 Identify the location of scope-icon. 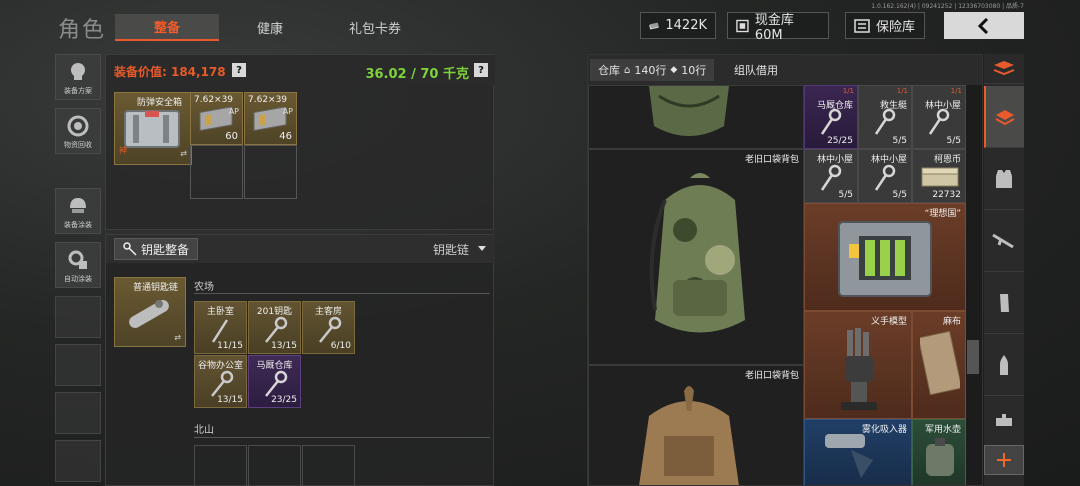
(1004, 419).